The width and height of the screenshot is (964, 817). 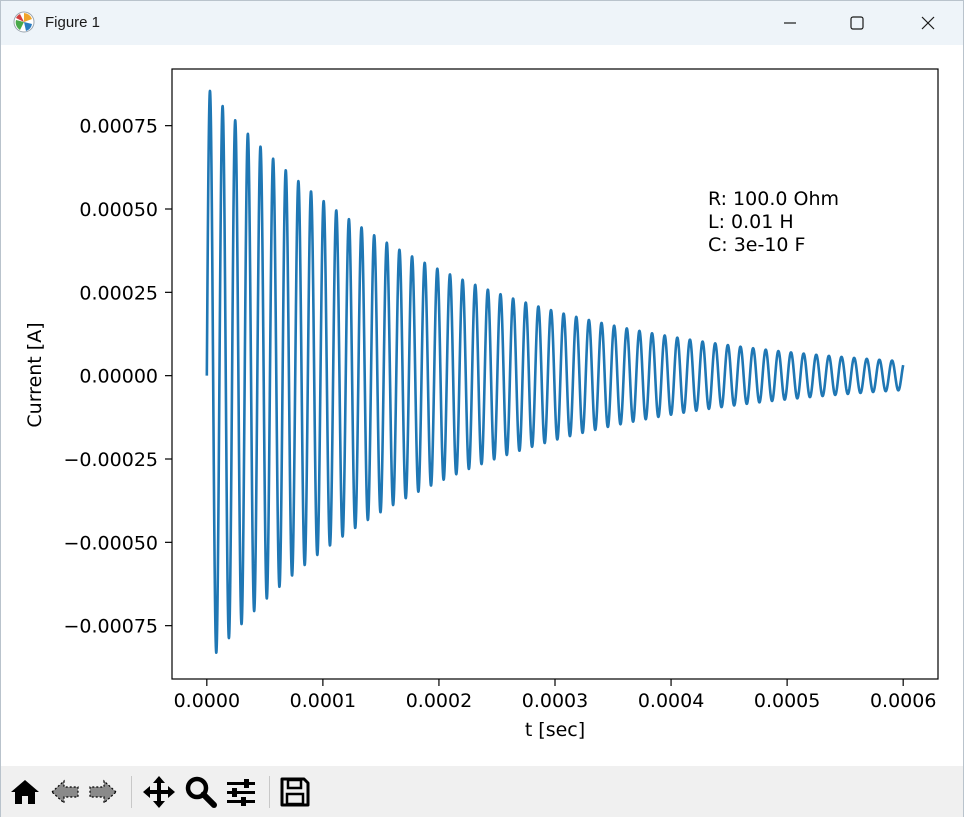 What do you see at coordinates (118, 293) in the screenshot?
I see `y-tick-label: 0.00025` at bounding box center [118, 293].